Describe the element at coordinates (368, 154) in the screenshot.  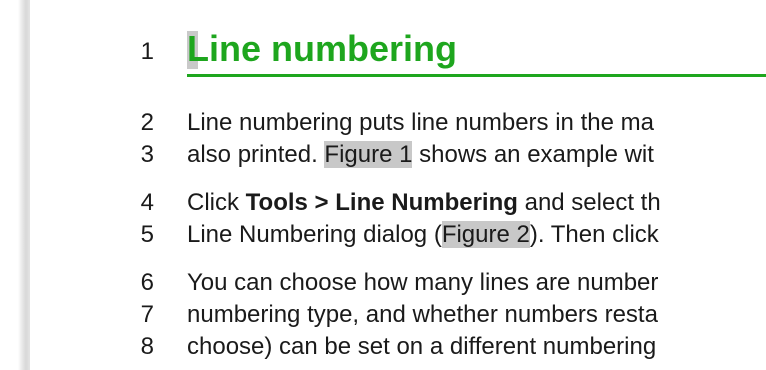
I see `figure-reference: Figure 1` at that location.